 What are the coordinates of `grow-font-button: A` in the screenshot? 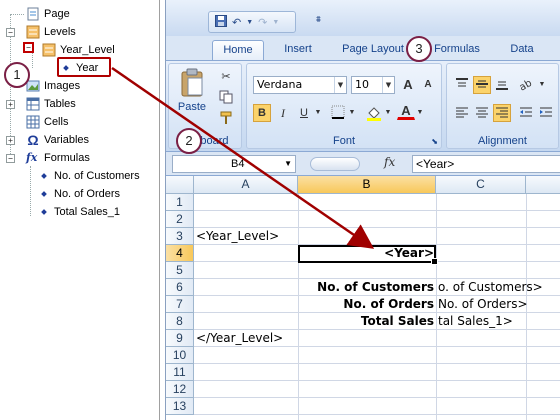 It's located at (408, 85).